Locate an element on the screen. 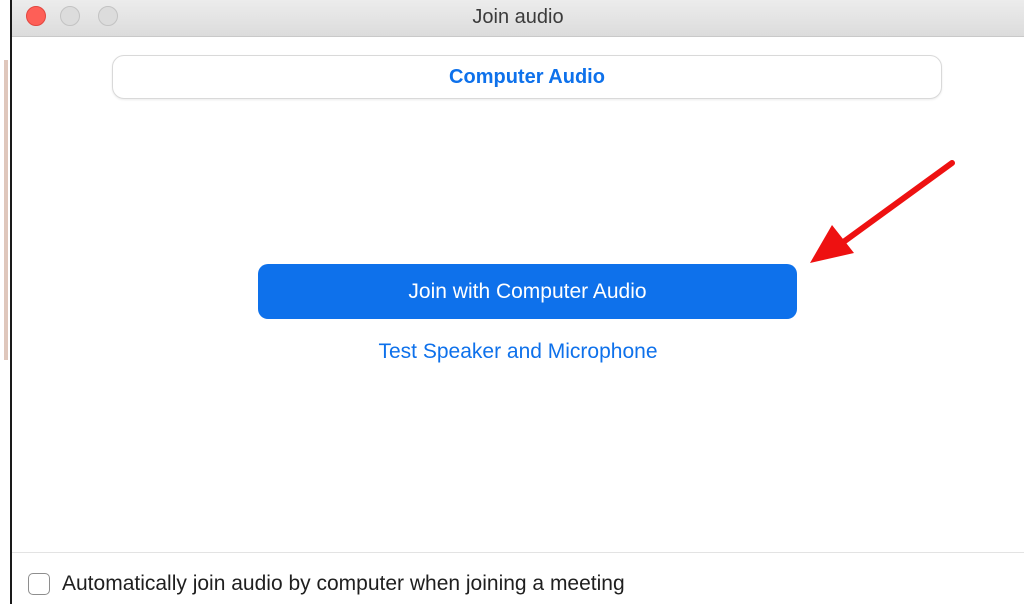 The width and height of the screenshot is (1024, 604). background-strip is located at coordinates (5, 302).